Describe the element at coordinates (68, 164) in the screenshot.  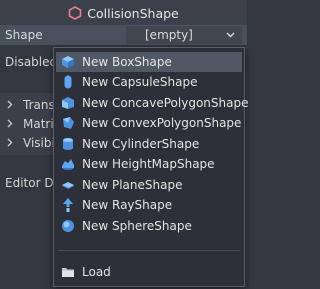
I see `height-map-shape-icon` at that location.